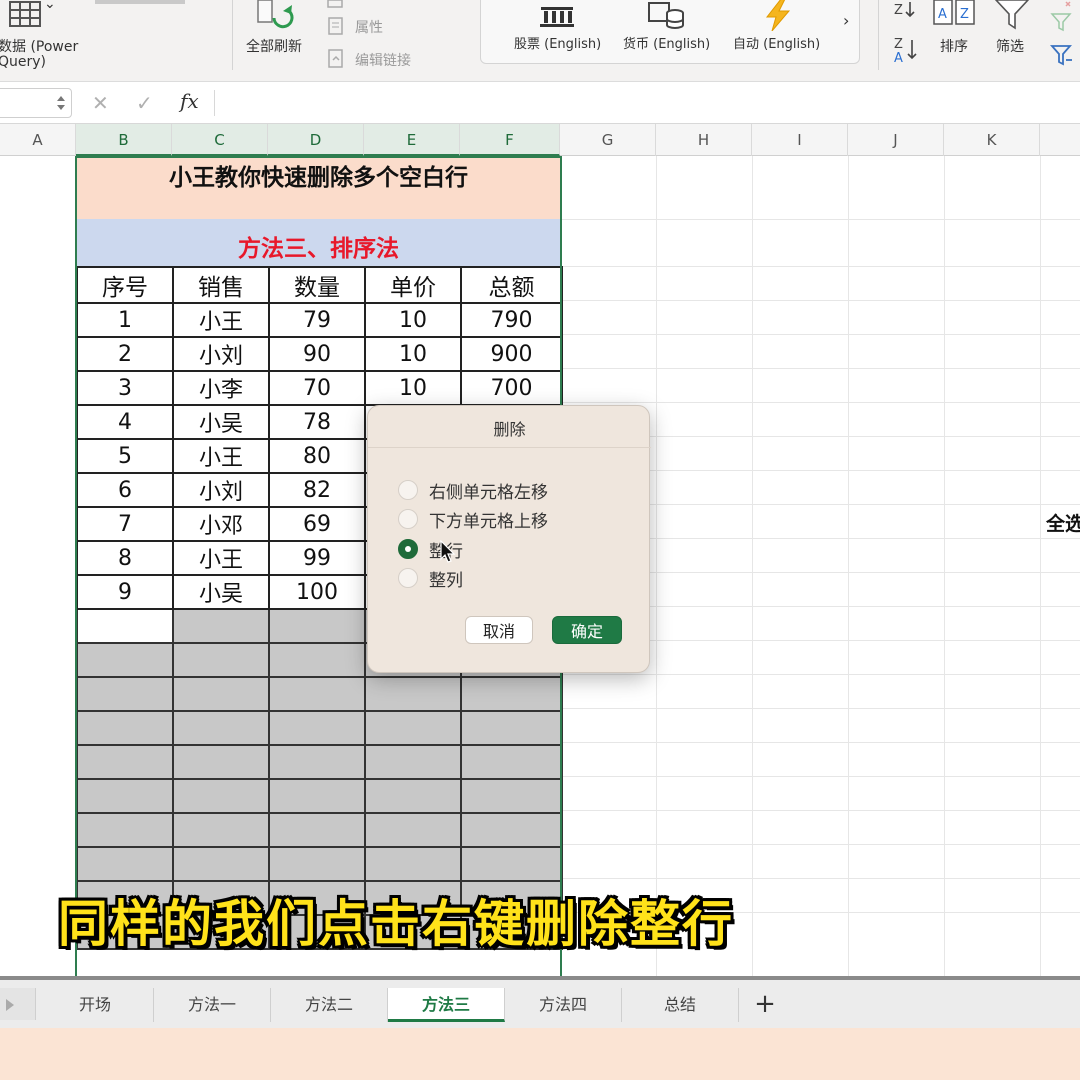  Describe the element at coordinates (221, 388) in the screenshot. I see `table-cell: 小李` at that location.